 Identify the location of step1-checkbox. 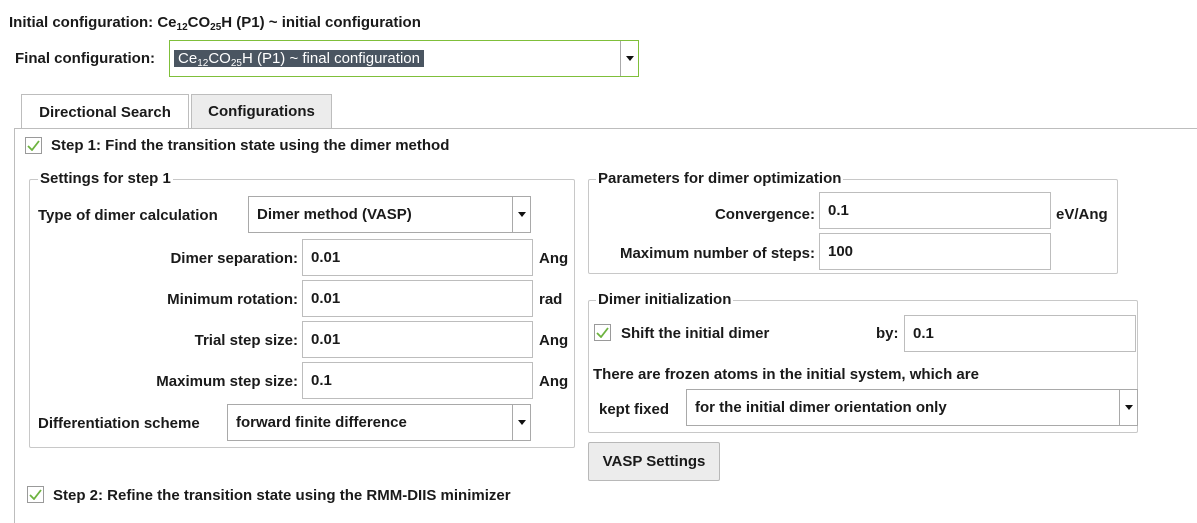
(33, 145).